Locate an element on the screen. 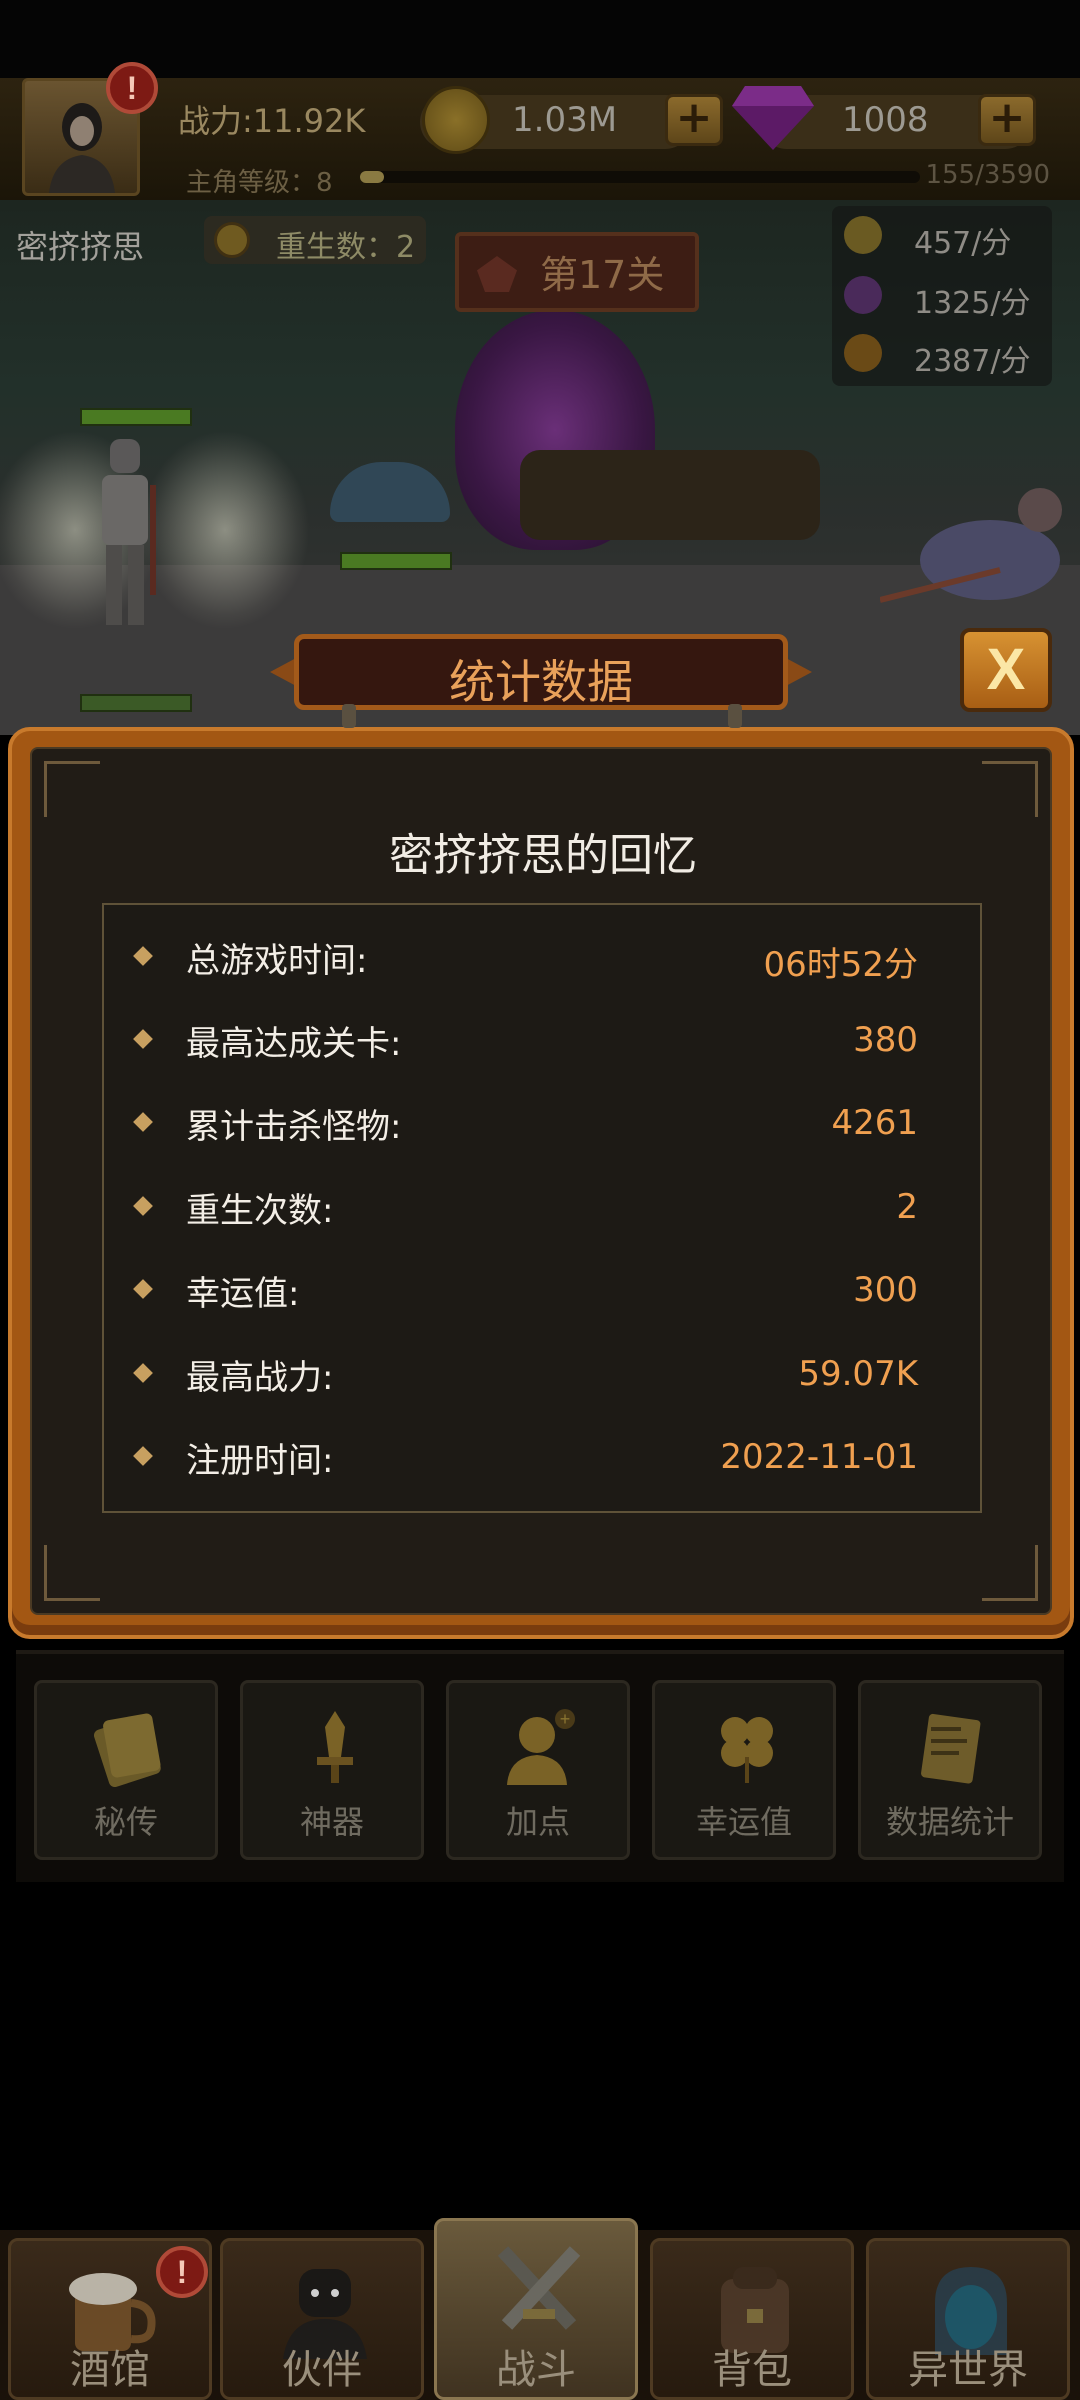  stat-value: 06时52分 is located at coordinates (840, 965).